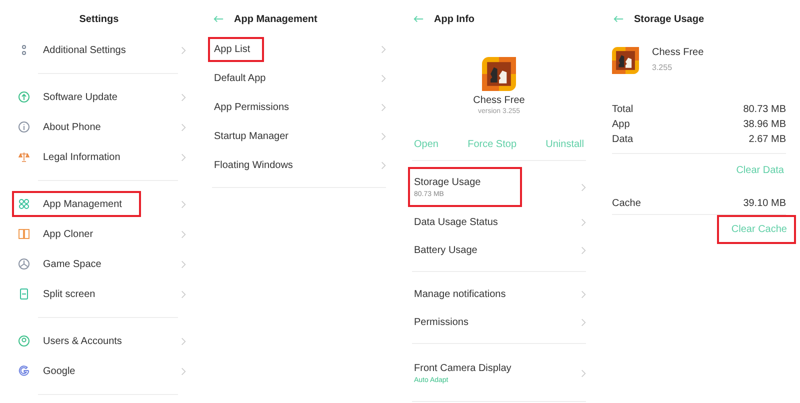 The image size is (800, 403). I want to click on split-screen-icon, so click(24, 294).